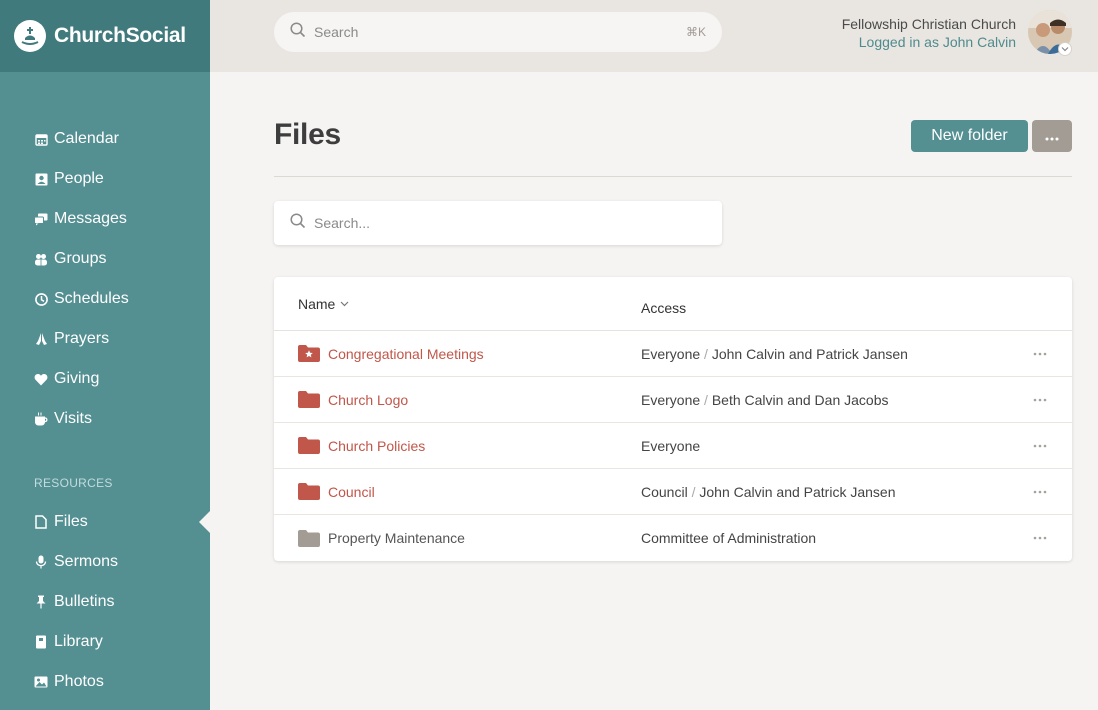 The width and height of the screenshot is (1098, 710). What do you see at coordinates (79, 178) in the screenshot?
I see `sidebar-item-label: People` at bounding box center [79, 178].